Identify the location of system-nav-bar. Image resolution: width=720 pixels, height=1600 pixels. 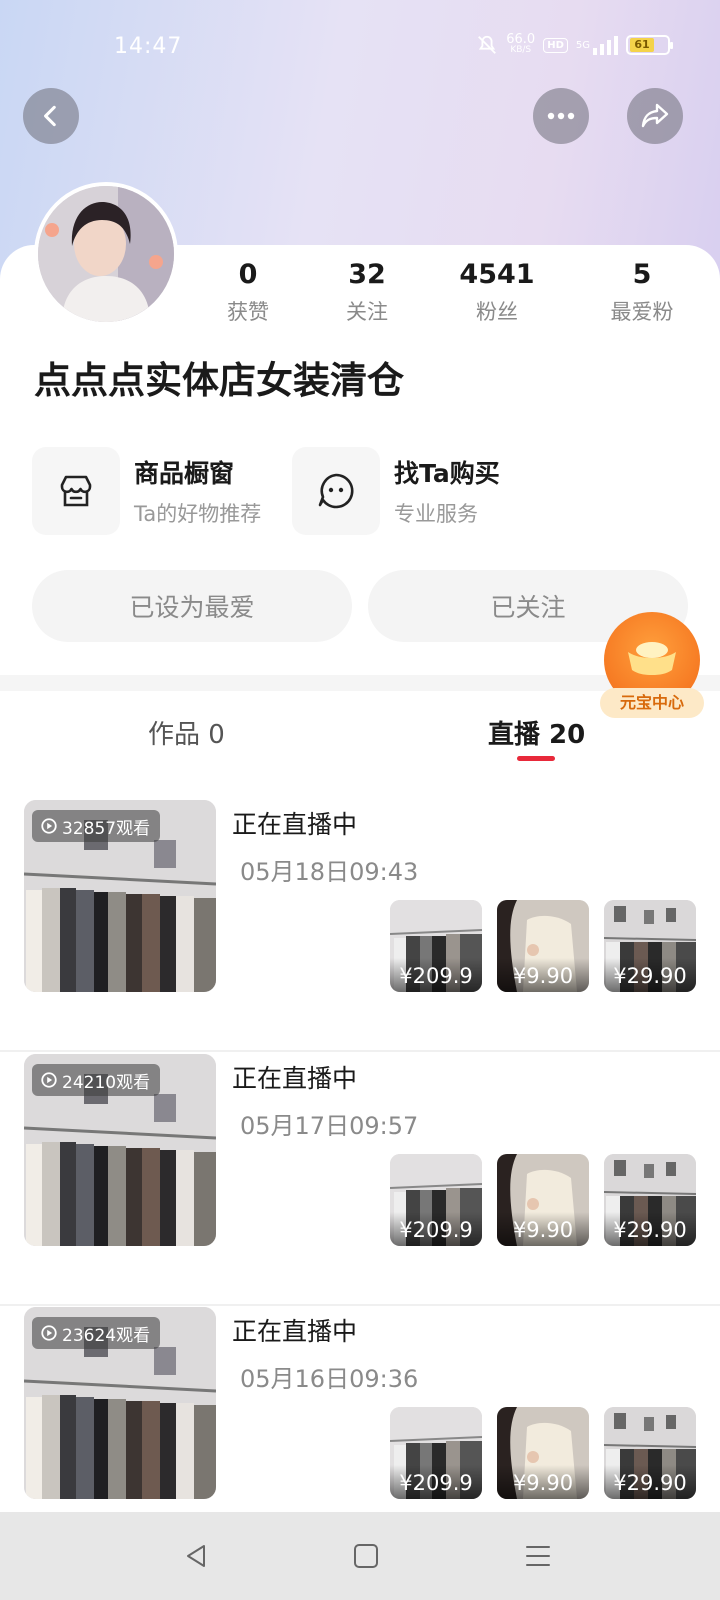
(360, 1556).